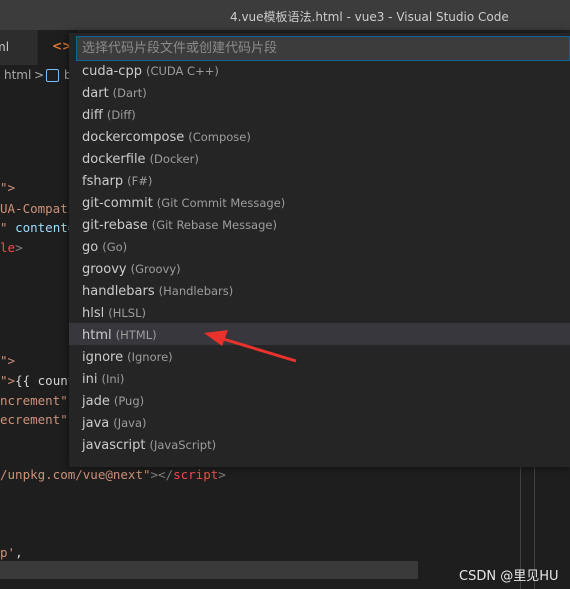  What do you see at coordinates (52, 75) in the screenshot?
I see `cube-icon` at bounding box center [52, 75].